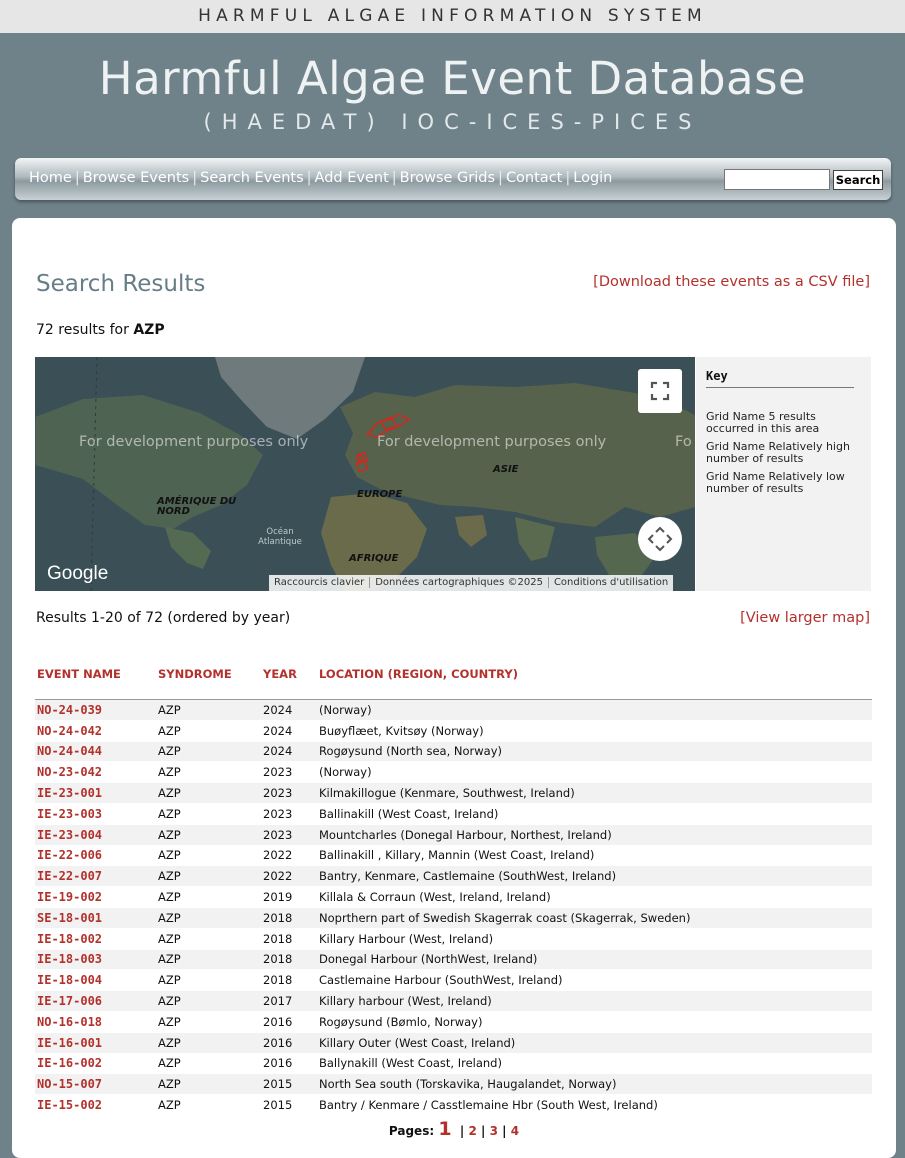 This screenshot has width=905, height=1158. What do you see at coordinates (289, 1001) in the screenshot?
I see `year-cell: 2017` at bounding box center [289, 1001].